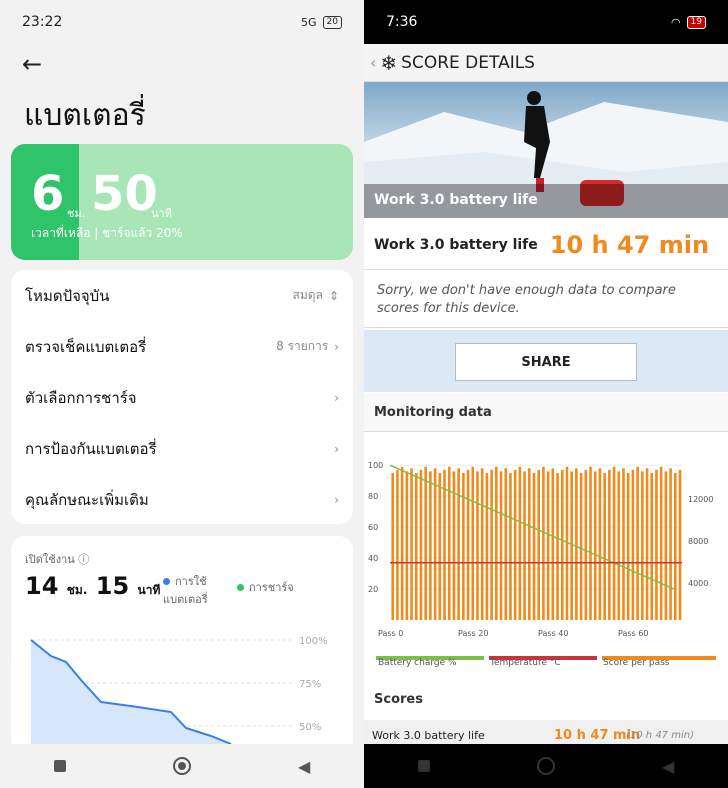 This screenshot has height=788, width=728. Describe the element at coordinates (546, 362) in the screenshot. I see `share-button: SHARE` at that location.